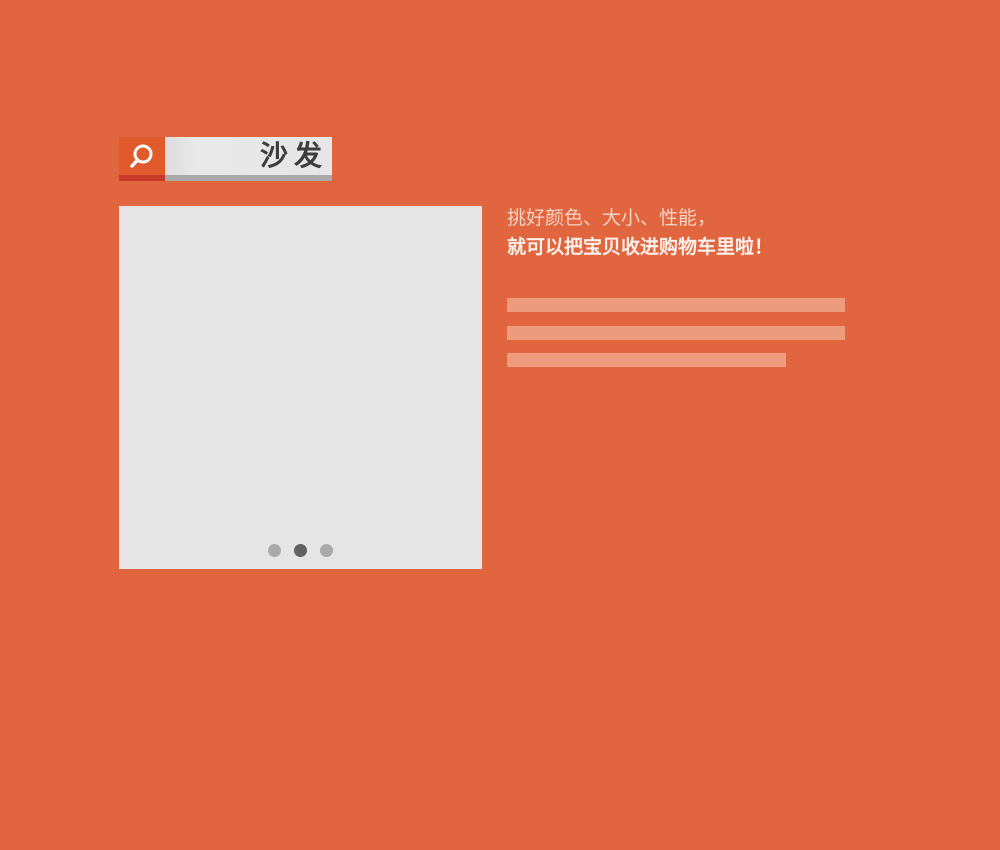 This screenshot has height=850, width=1000. Describe the element at coordinates (640, 247) in the screenshot. I see `description-line-2: 就可以把宝贝收进购物车里啦！` at that location.